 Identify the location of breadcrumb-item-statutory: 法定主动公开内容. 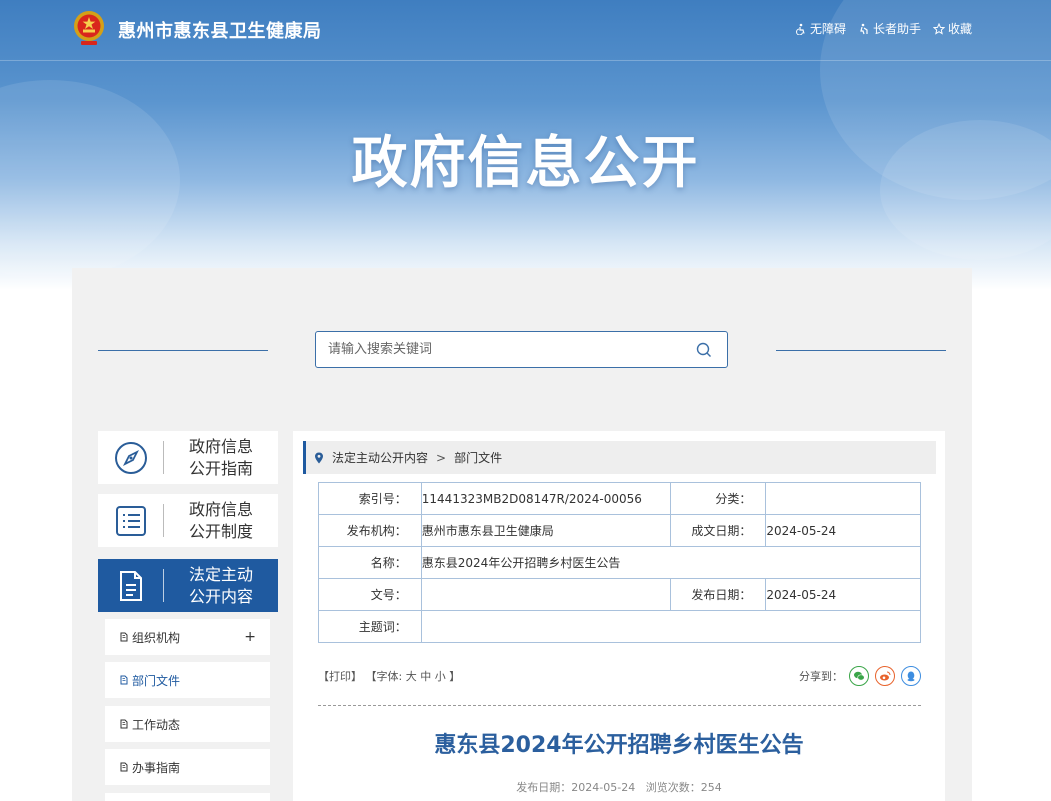
(380, 457).